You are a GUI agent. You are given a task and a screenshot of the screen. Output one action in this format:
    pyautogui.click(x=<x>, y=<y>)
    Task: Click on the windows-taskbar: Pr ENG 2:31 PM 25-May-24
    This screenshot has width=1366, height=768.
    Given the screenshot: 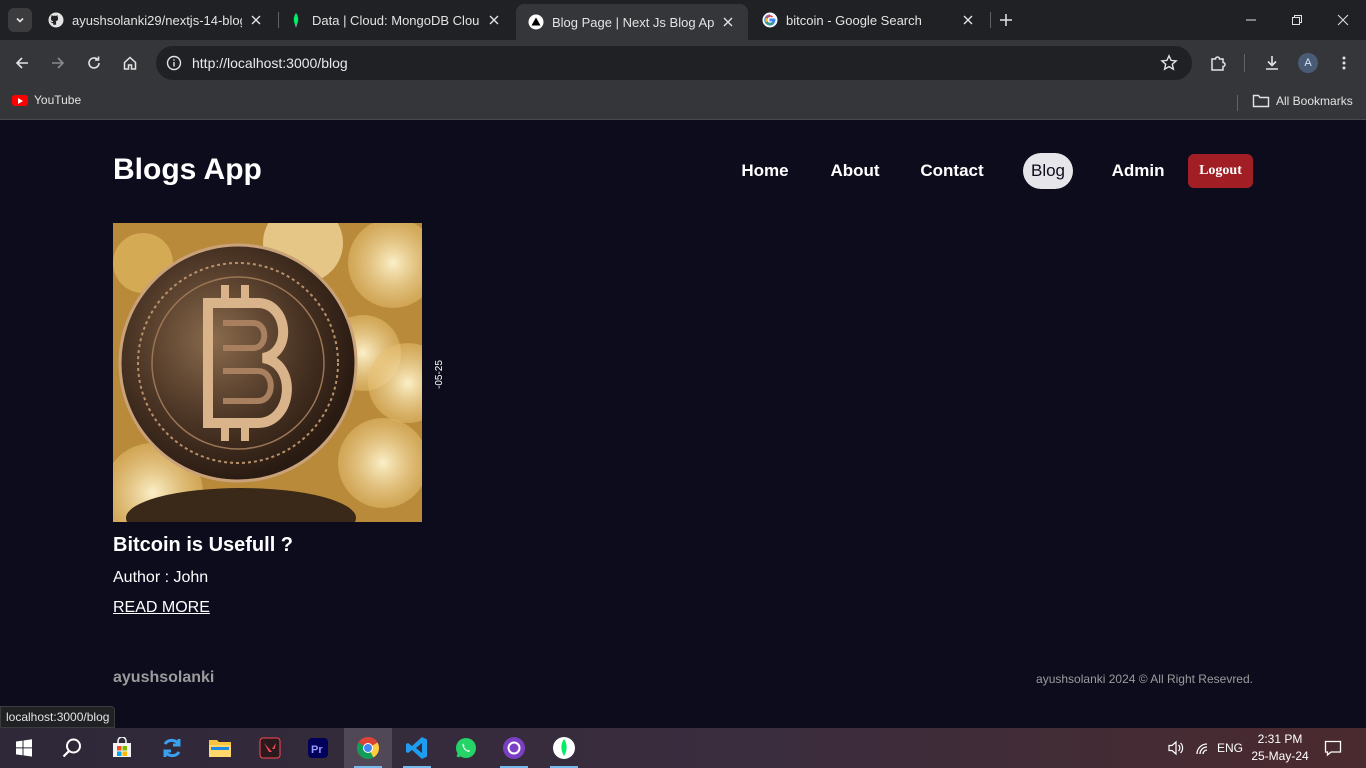 What is the action you would take?
    pyautogui.click(x=683, y=748)
    